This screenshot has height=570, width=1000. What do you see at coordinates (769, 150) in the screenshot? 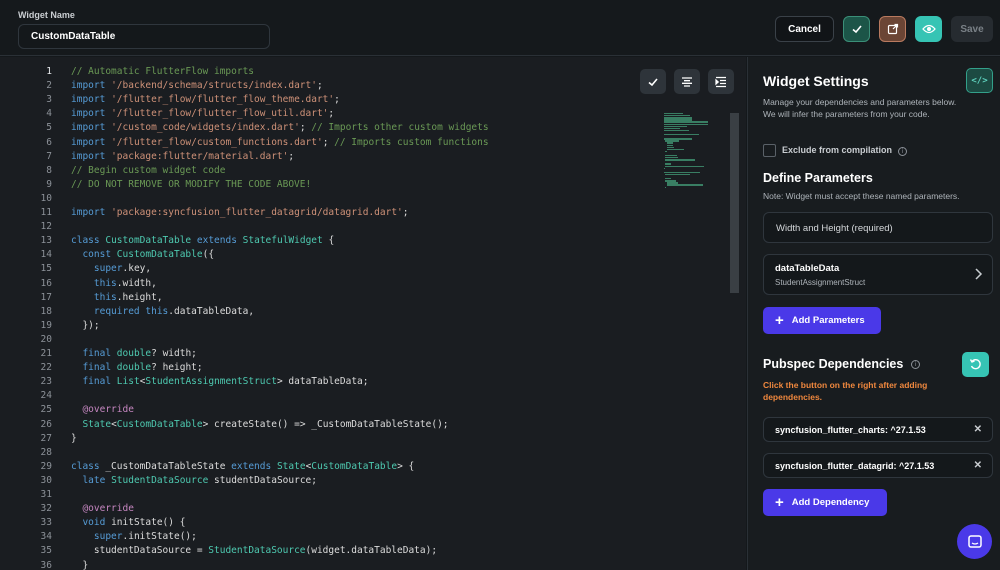
I see `exclude-compilation-checkbox` at bounding box center [769, 150].